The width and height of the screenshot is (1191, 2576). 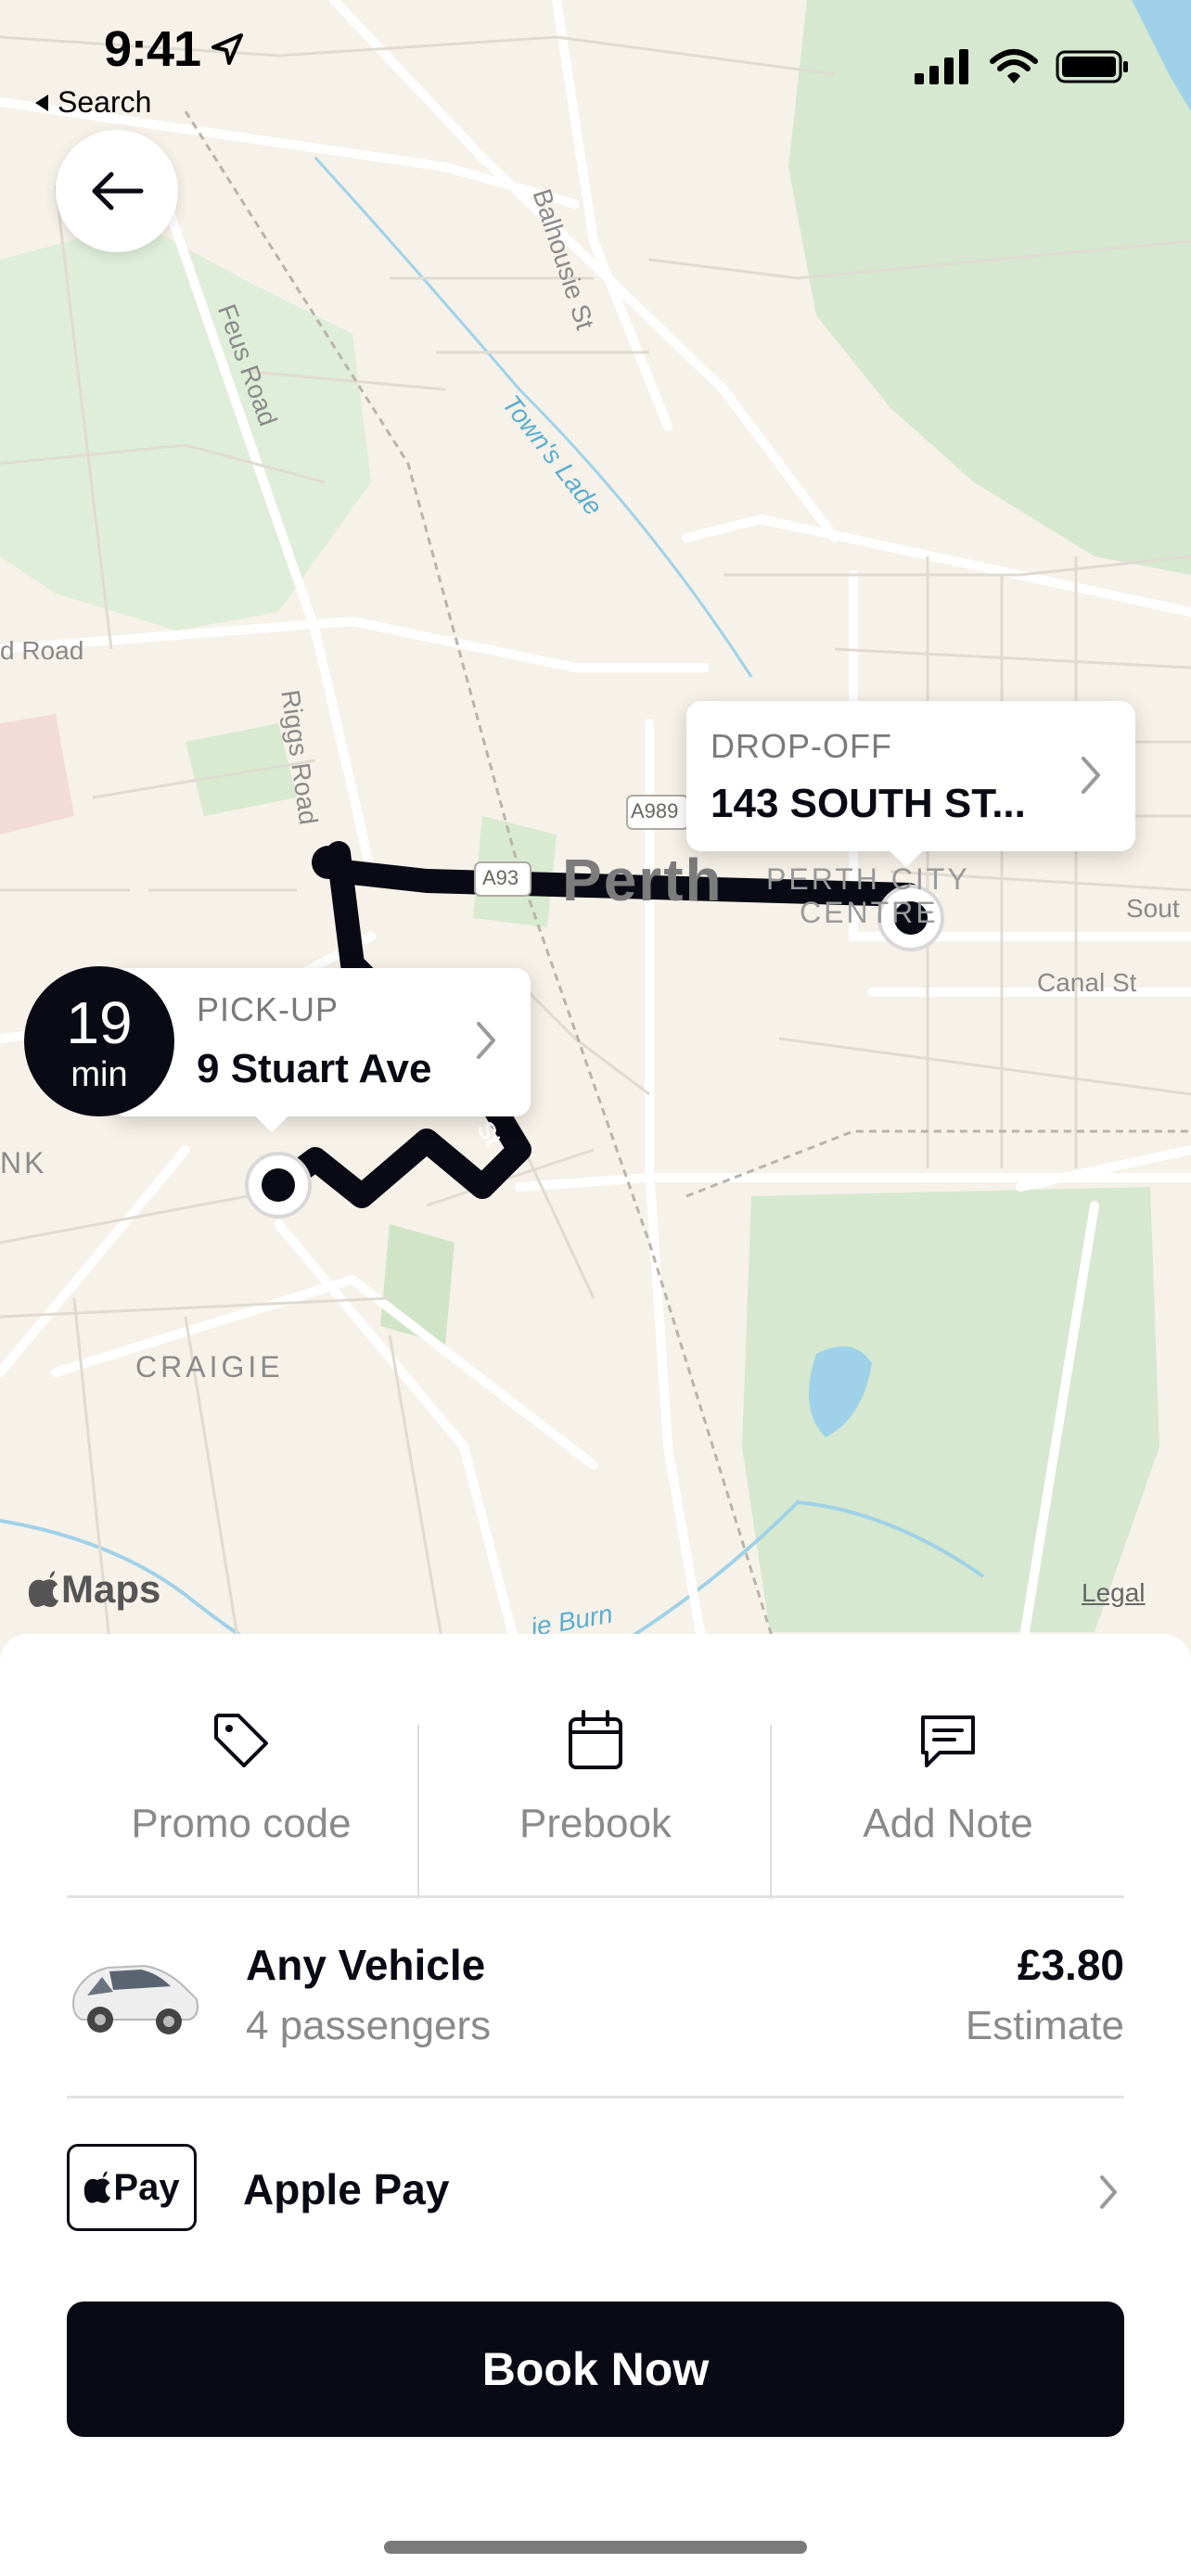 What do you see at coordinates (347, 2189) in the screenshot?
I see `payment-method-label: Apple Pay` at bounding box center [347, 2189].